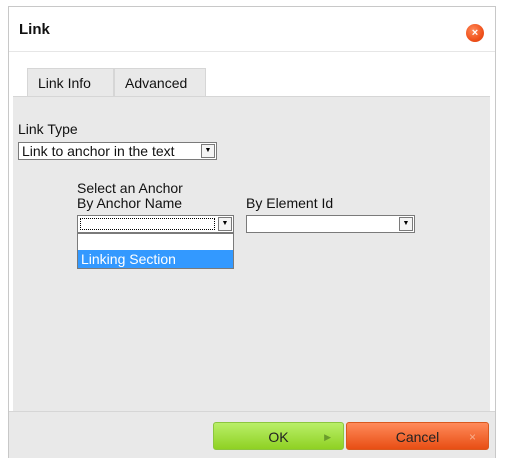  I want to click on cancel-button-label: Cancel, so click(417, 437).